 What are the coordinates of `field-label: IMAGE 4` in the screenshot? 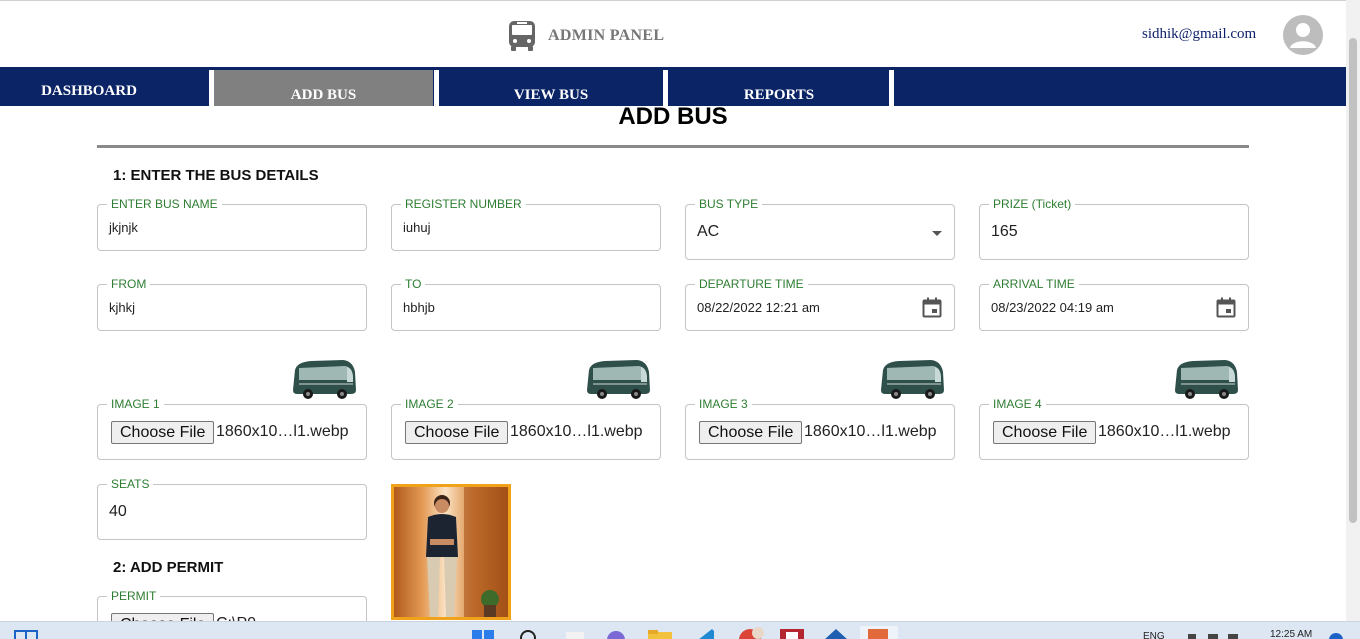 It's located at (1017, 404).